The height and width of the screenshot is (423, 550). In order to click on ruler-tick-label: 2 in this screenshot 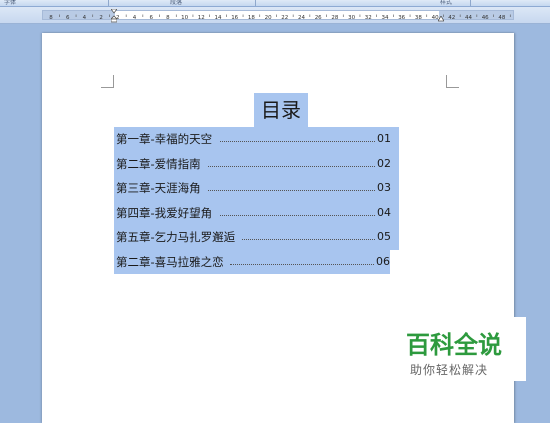, I will do `click(101, 18)`.